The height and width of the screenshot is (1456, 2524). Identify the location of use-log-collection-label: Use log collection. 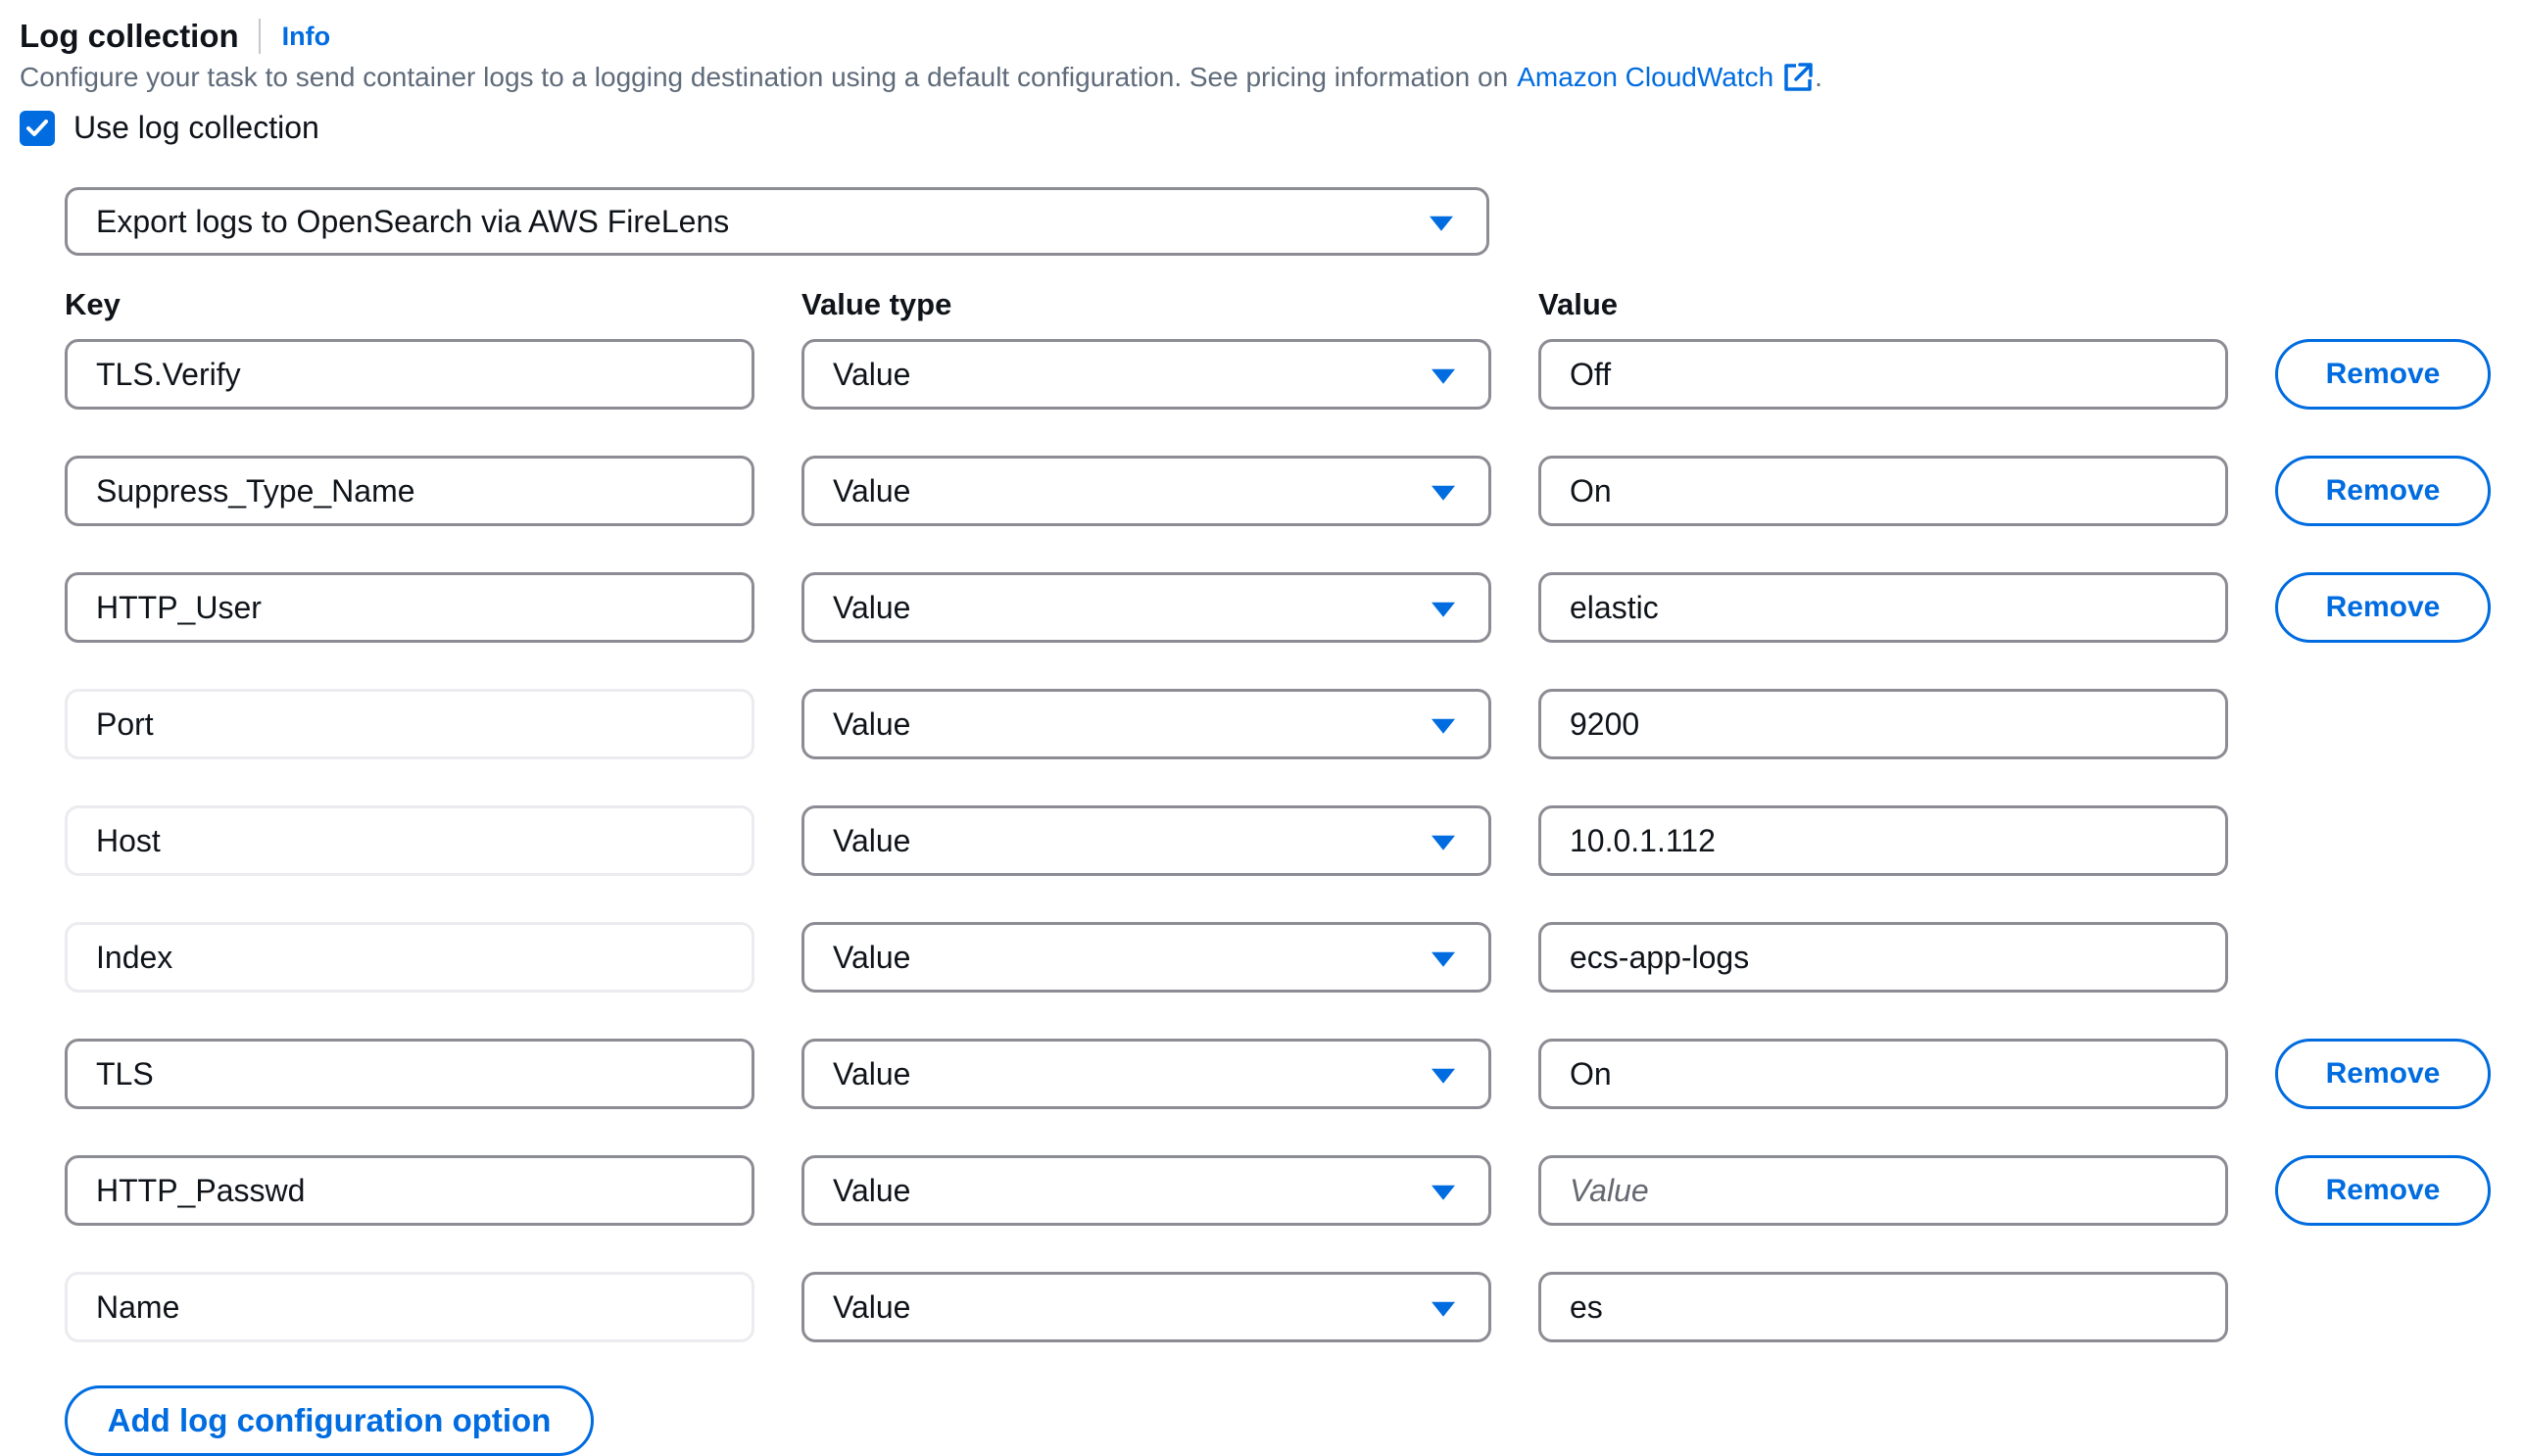
(196, 127).